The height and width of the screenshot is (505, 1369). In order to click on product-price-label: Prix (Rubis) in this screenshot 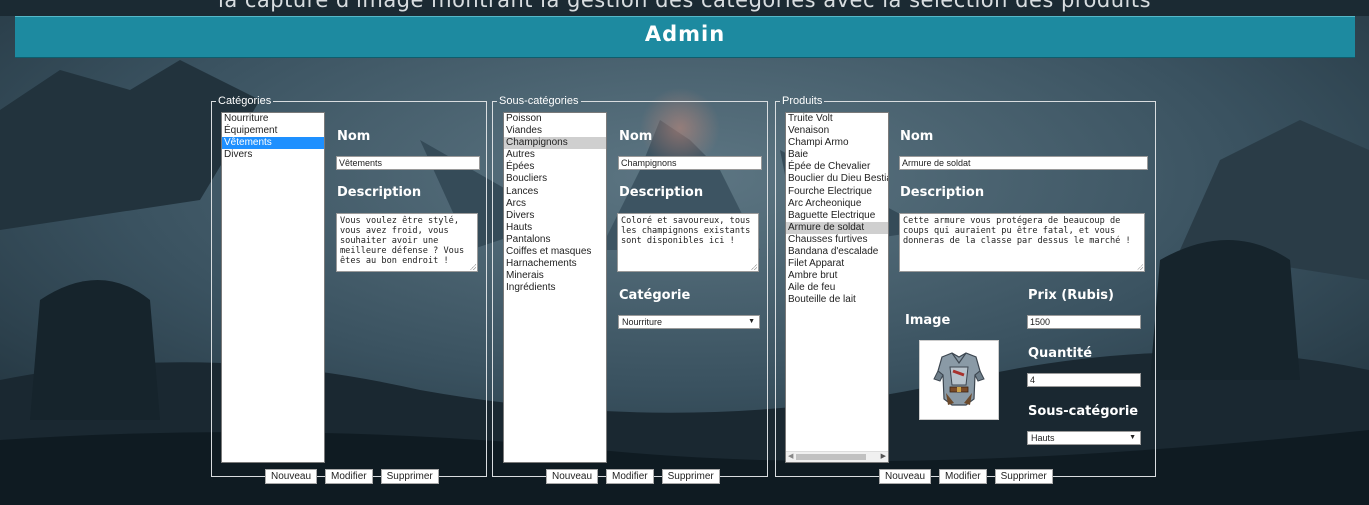, I will do `click(1071, 295)`.